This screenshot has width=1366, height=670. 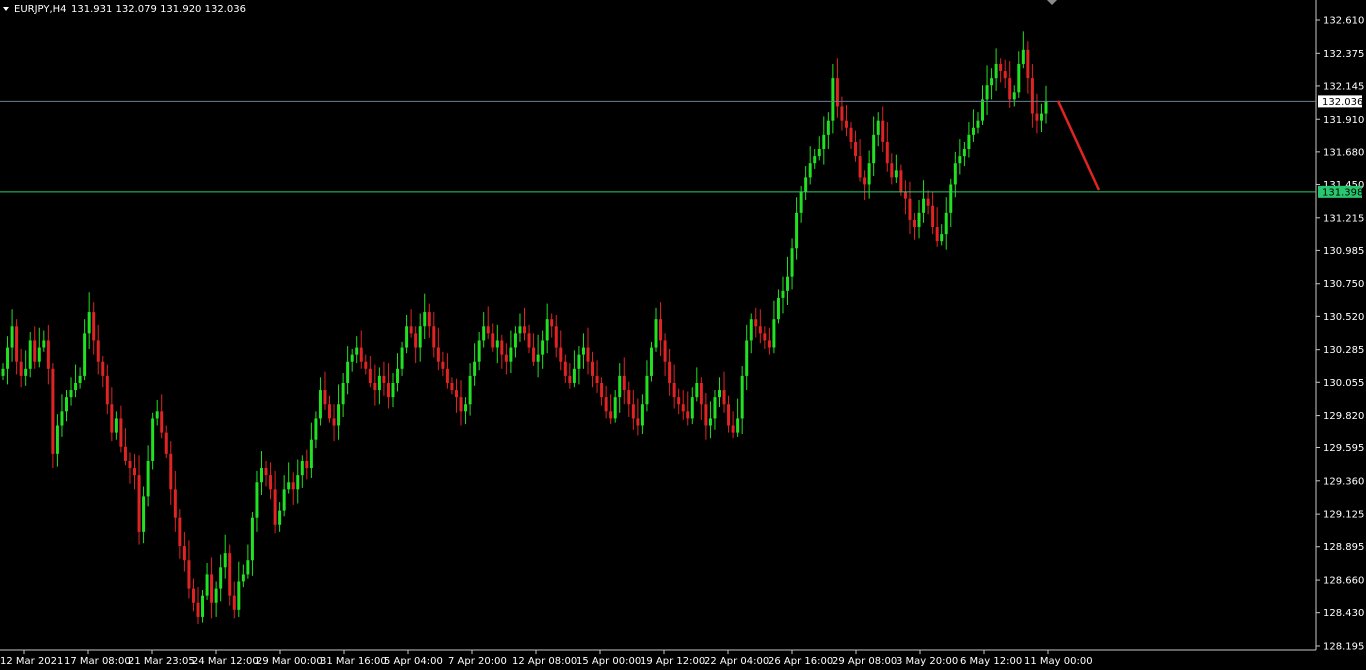 What do you see at coordinates (1343, 383) in the screenshot?
I see `price-tick-label: 130.055` at bounding box center [1343, 383].